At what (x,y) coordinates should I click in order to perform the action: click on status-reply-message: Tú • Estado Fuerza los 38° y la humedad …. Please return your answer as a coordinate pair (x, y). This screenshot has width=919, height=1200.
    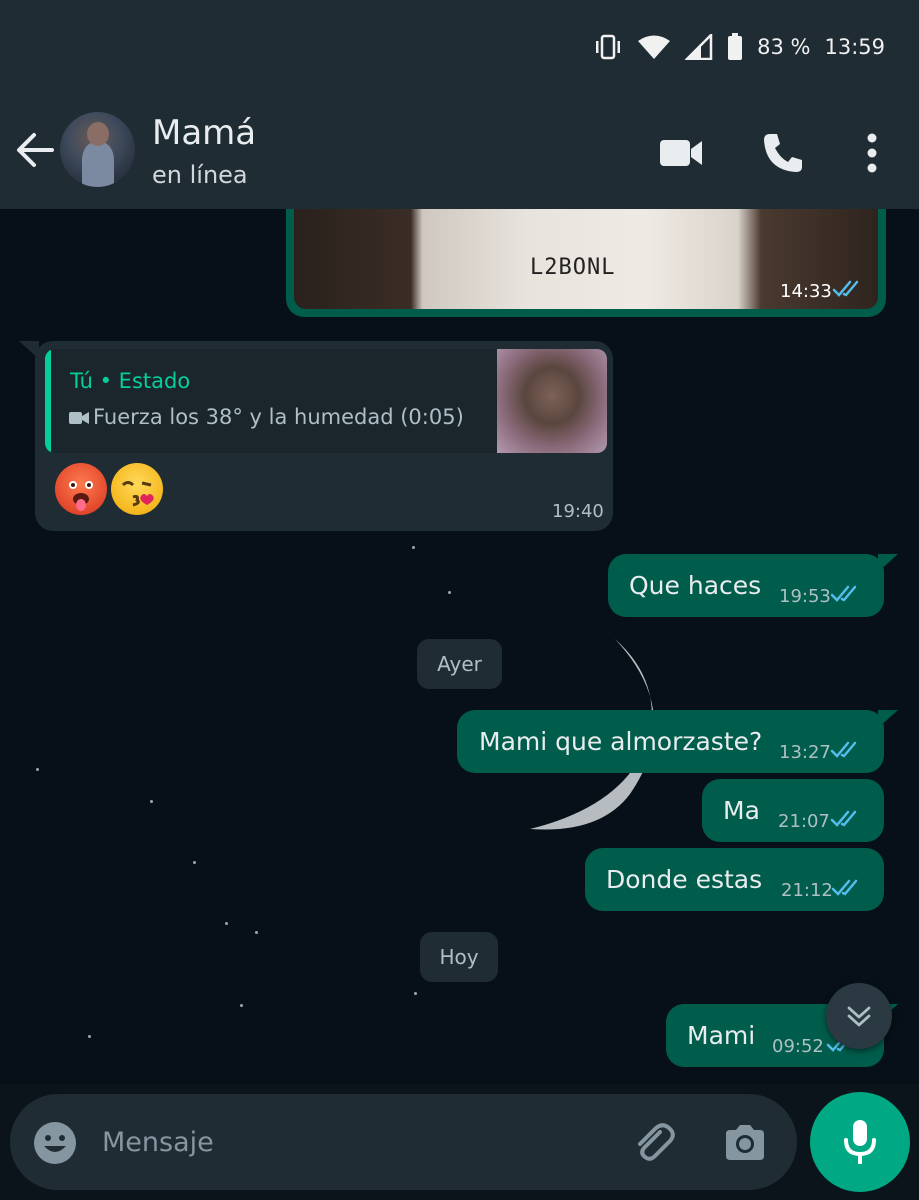
    Looking at the image, I should click on (316, 436).